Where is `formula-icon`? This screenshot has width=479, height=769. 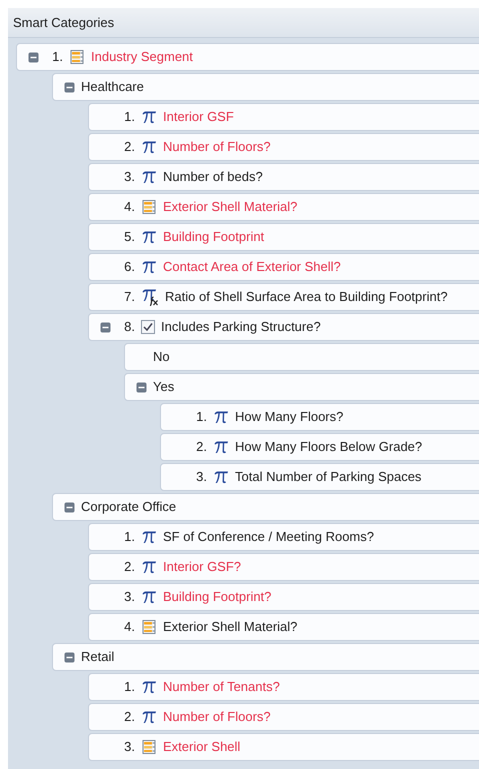 formula-icon is located at coordinates (150, 297).